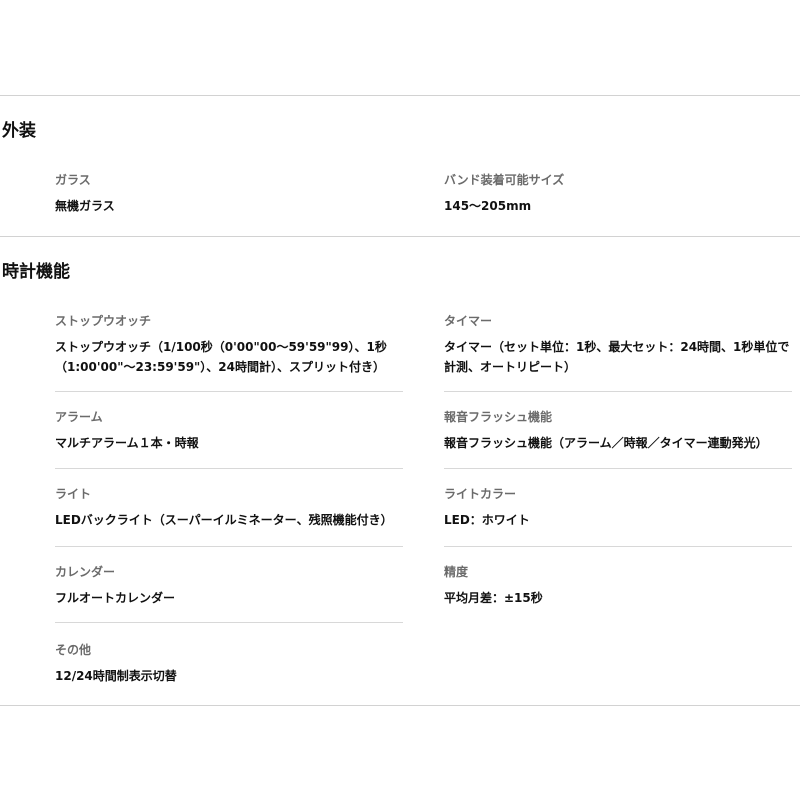 The image size is (800, 800). Describe the element at coordinates (224, 520) in the screenshot. I see `spec-value: LEDバックライト（スーパーイルミネーター、残照機能付き）` at that location.